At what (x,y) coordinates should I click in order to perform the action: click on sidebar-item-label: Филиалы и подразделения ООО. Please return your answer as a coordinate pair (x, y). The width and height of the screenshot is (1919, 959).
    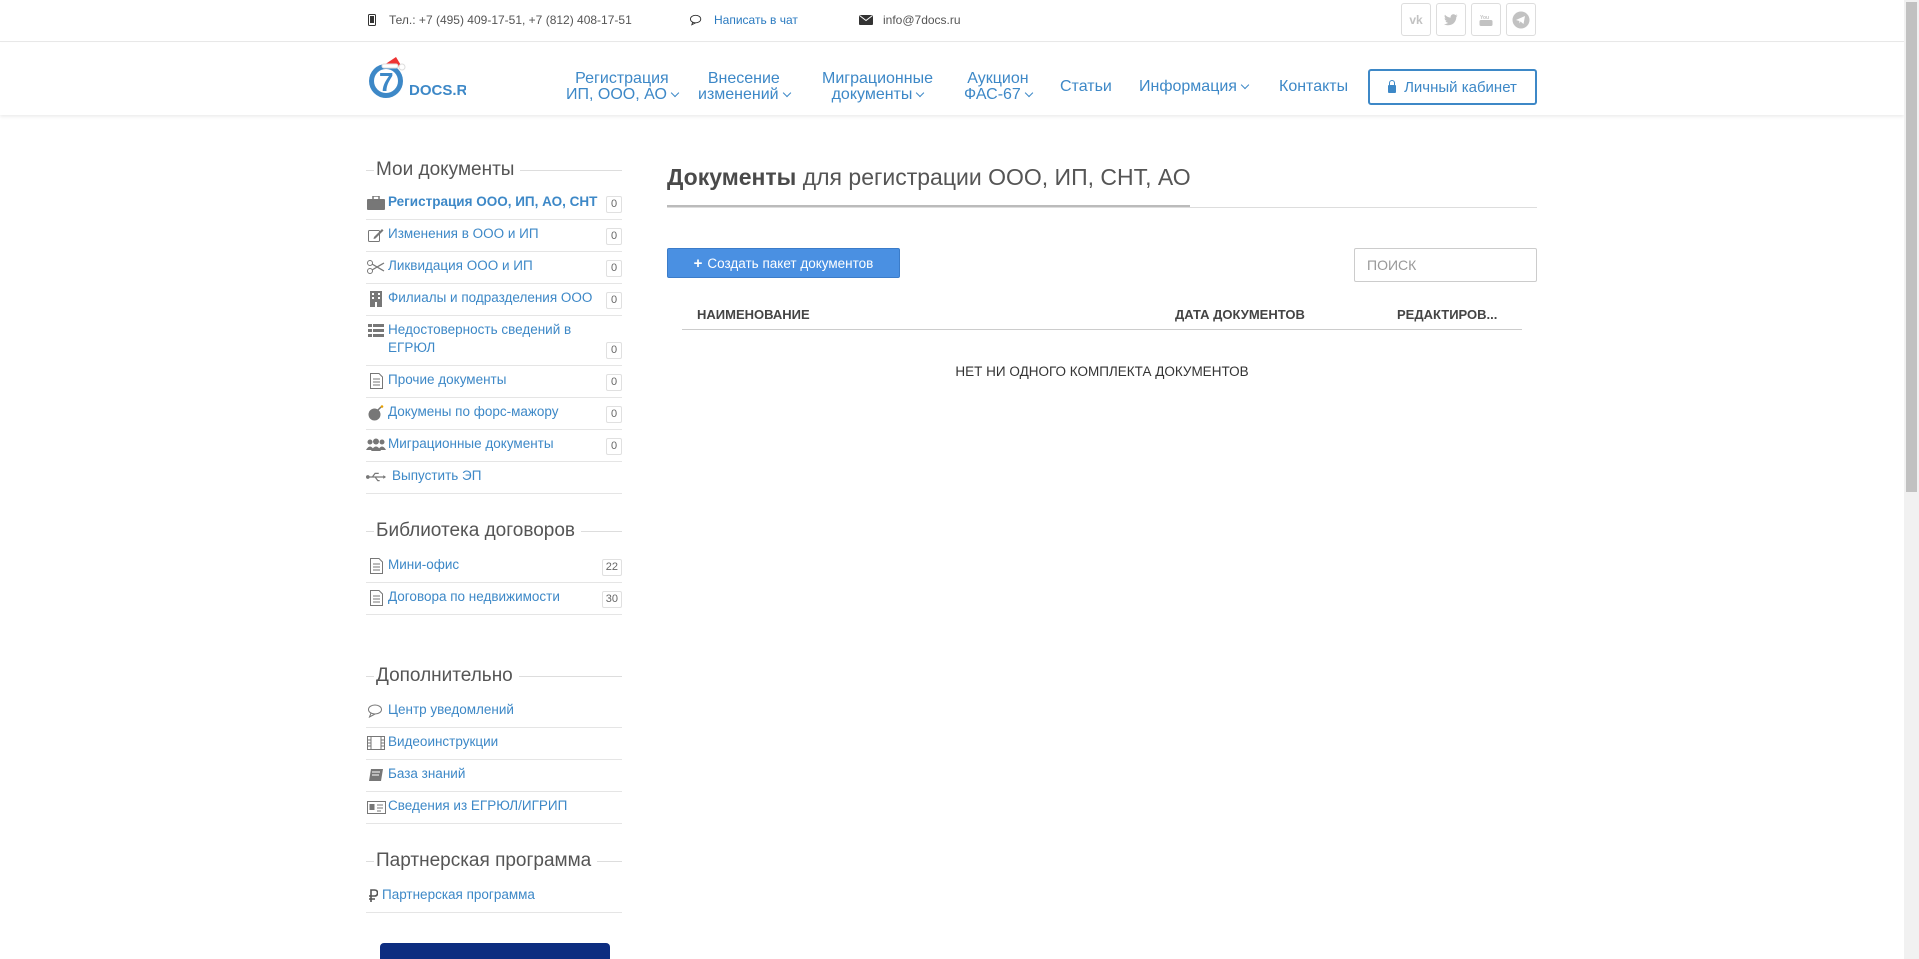
    Looking at the image, I should click on (490, 297).